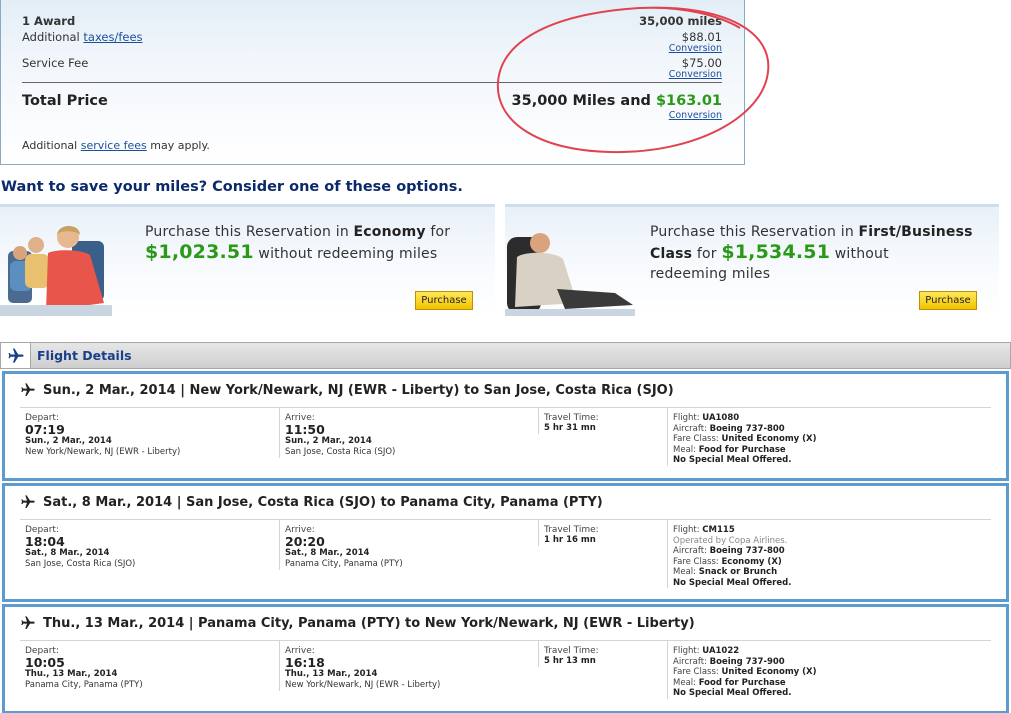 The height and width of the screenshot is (713, 1011). I want to click on price-divider, so click(372, 82).